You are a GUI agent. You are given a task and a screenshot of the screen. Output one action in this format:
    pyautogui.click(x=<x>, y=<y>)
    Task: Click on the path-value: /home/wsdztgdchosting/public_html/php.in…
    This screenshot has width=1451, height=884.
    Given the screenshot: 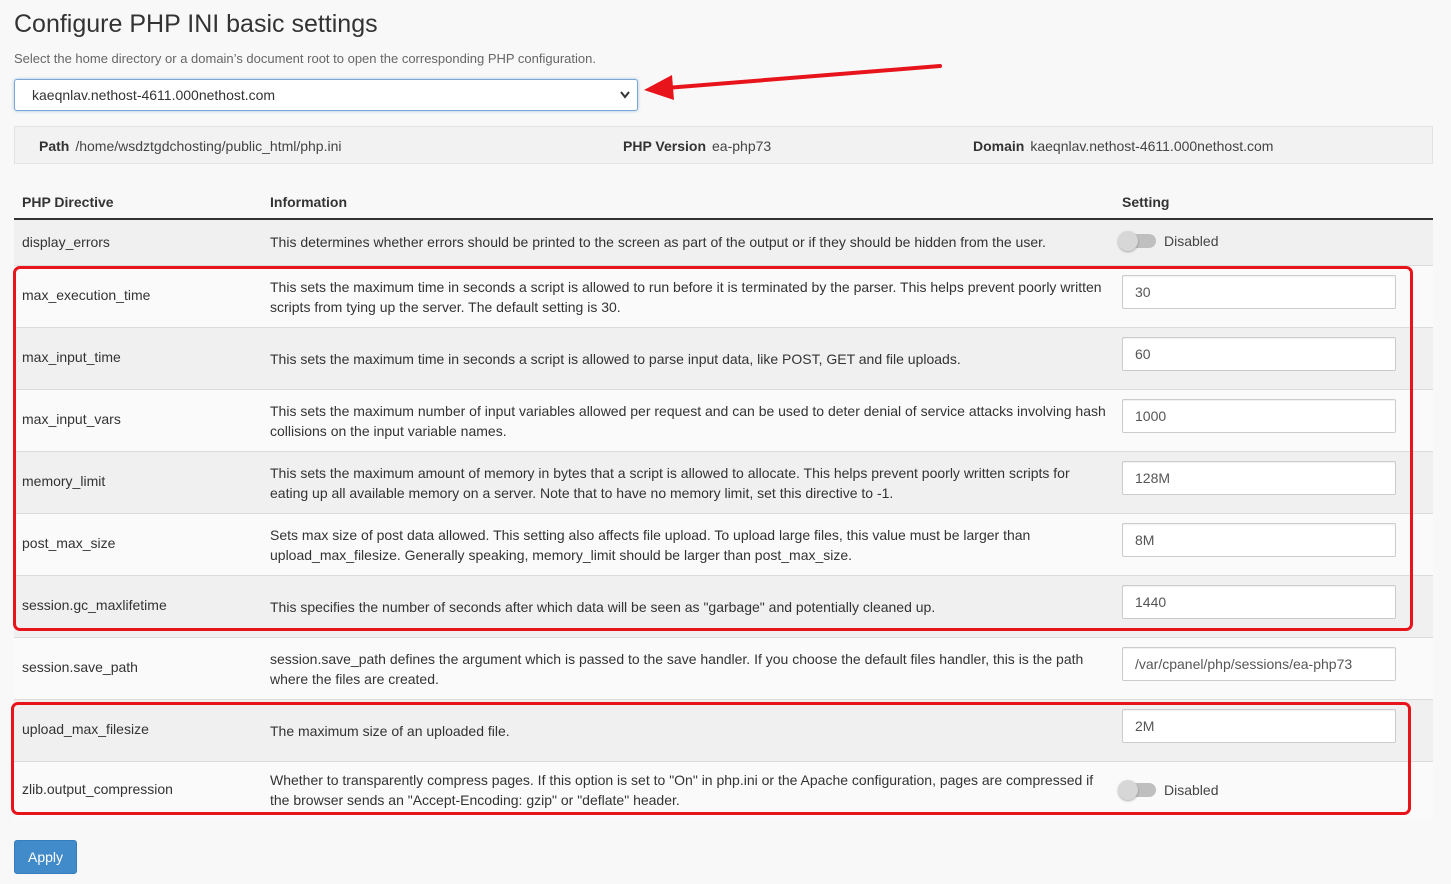 What is the action you would take?
    pyautogui.click(x=208, y=146)
    